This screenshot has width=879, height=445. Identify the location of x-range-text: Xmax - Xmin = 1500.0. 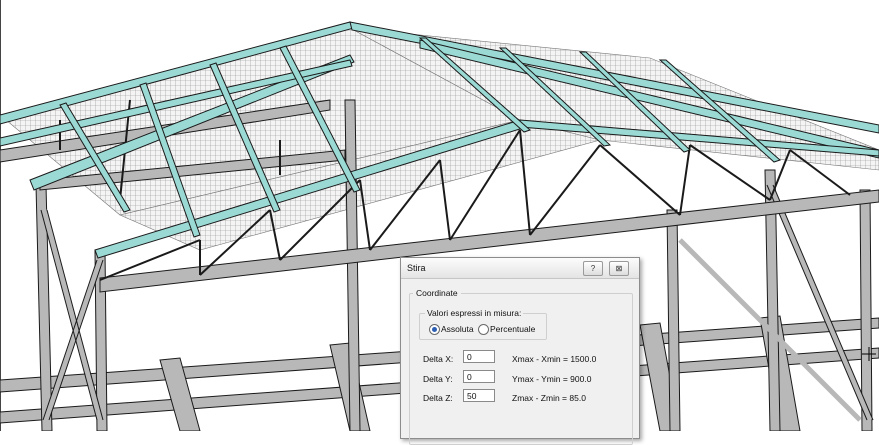
(554, 359).